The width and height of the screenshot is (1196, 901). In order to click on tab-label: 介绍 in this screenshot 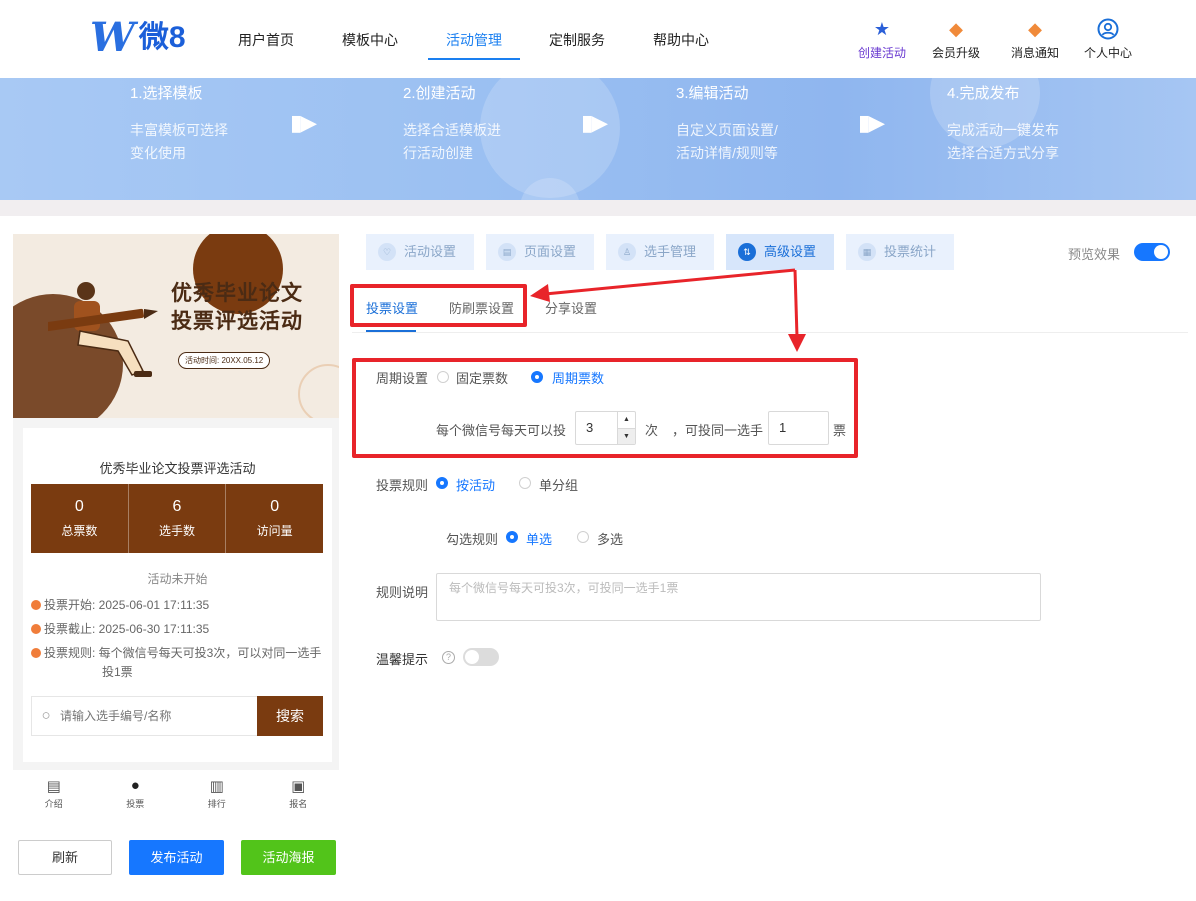, I will do `click(53, 804)`.